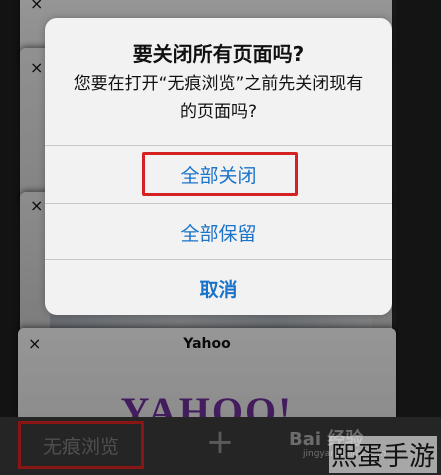 The height and width of the screenshot is (475, 441). Describe the element at coordinates (382, 454) in the screenshot. I see `corner-watermark: 熙蛋手游` at that location.